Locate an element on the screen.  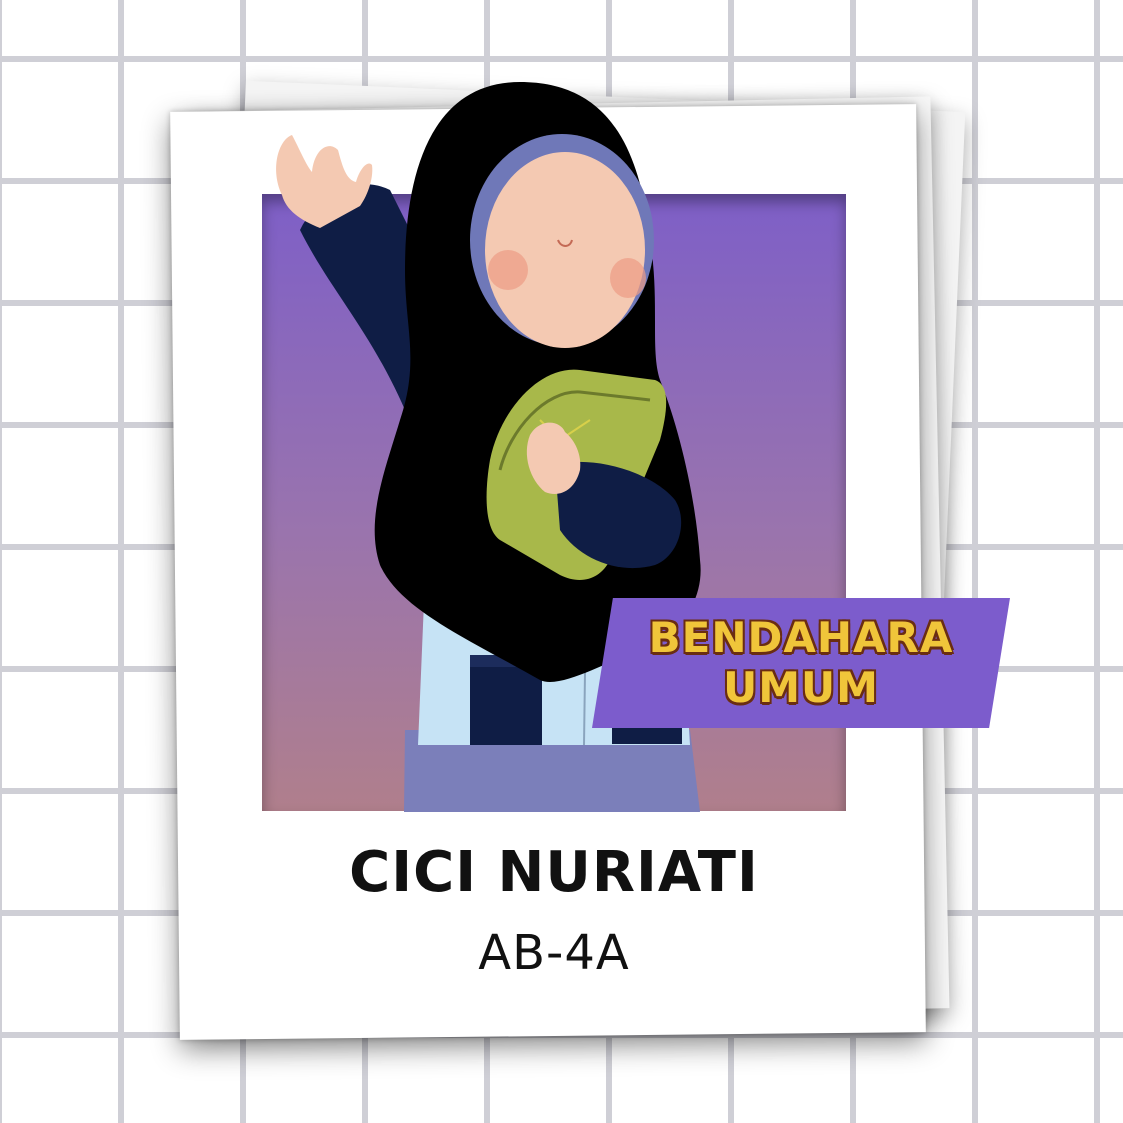
role-badge: BENDAHARA UMUM is located at coordinates (801, 663).